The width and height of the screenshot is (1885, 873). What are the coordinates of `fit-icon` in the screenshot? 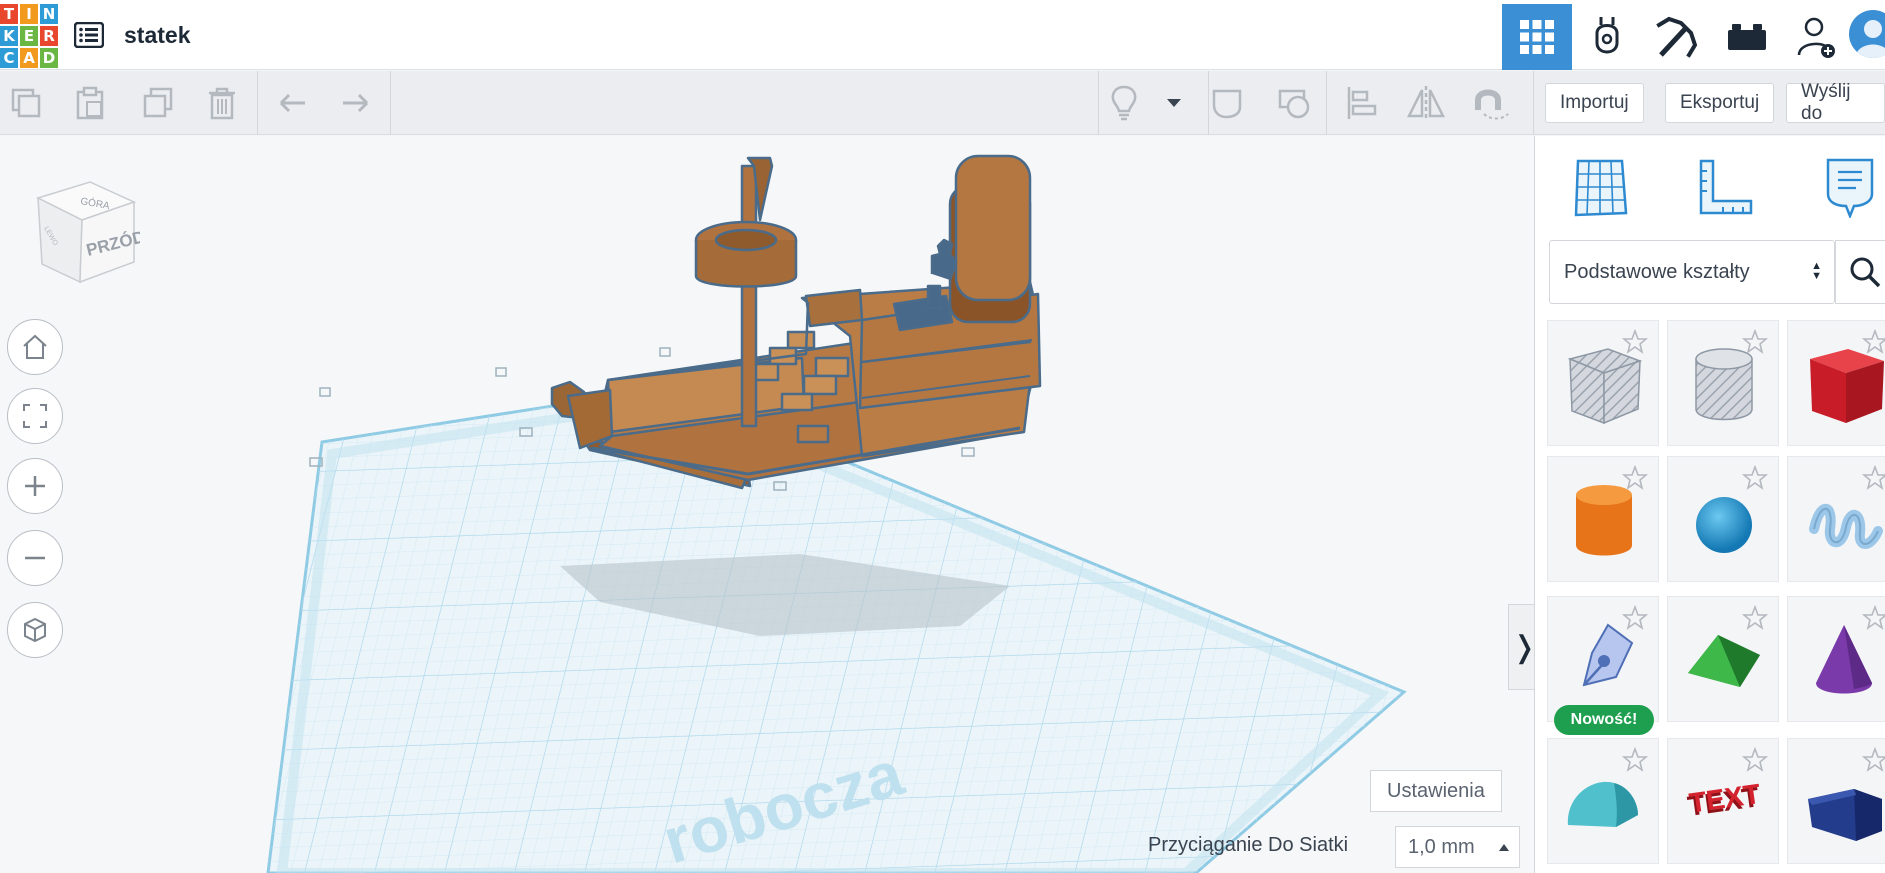 It's located at (35, 416).